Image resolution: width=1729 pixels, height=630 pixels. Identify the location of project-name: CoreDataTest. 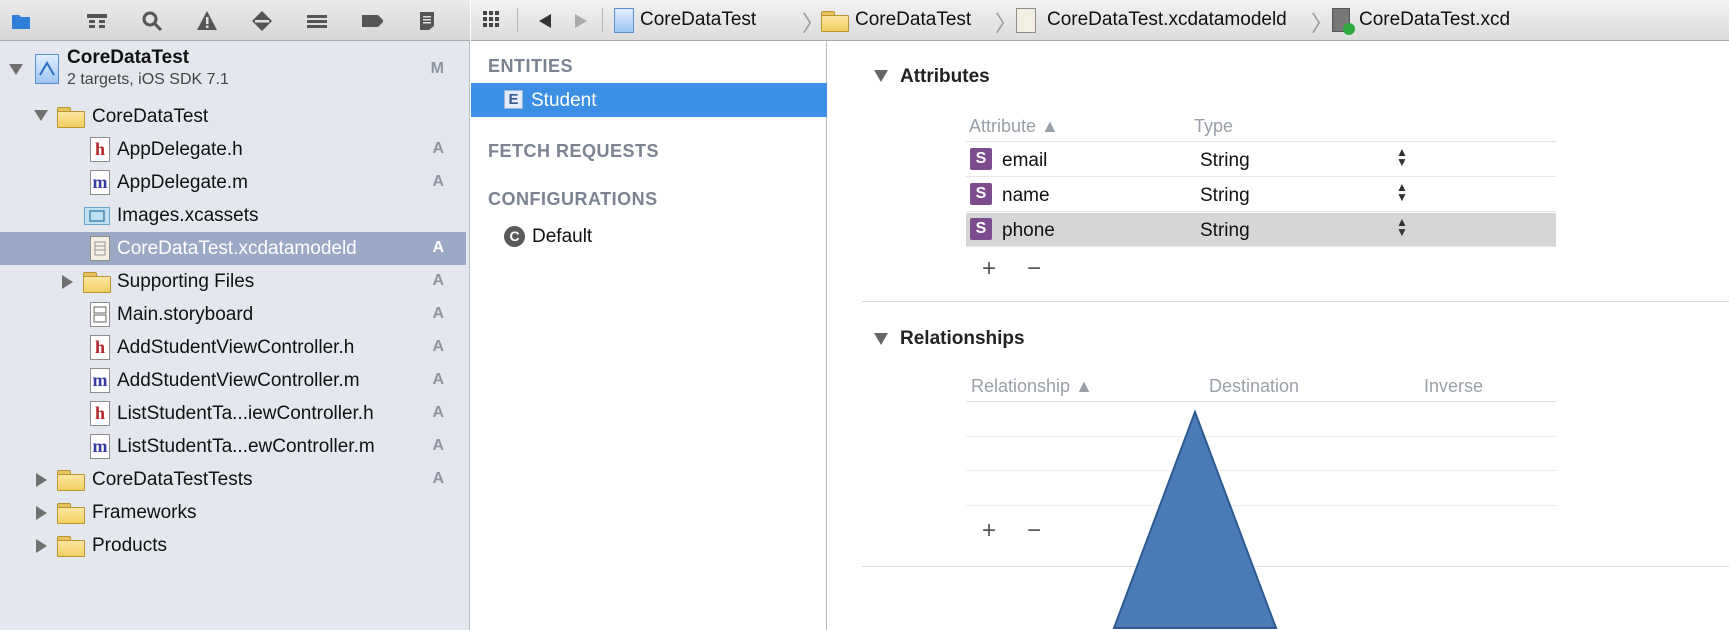
(128, 57).